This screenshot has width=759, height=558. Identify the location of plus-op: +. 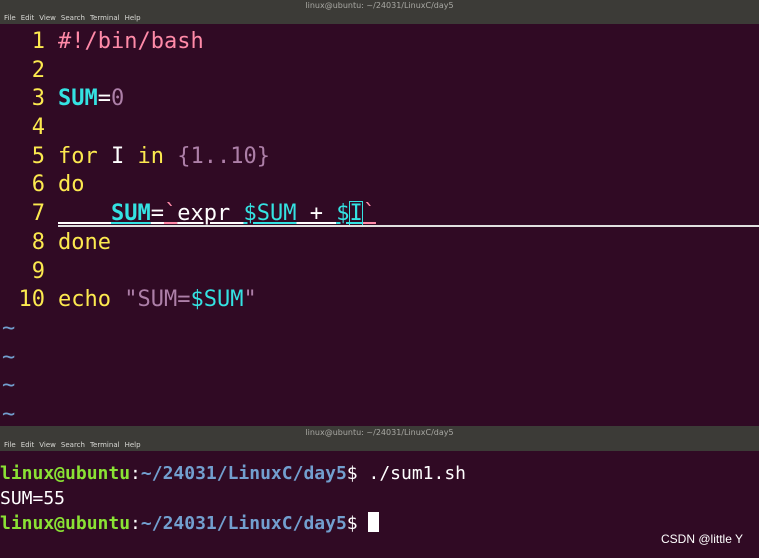
(316, 214).